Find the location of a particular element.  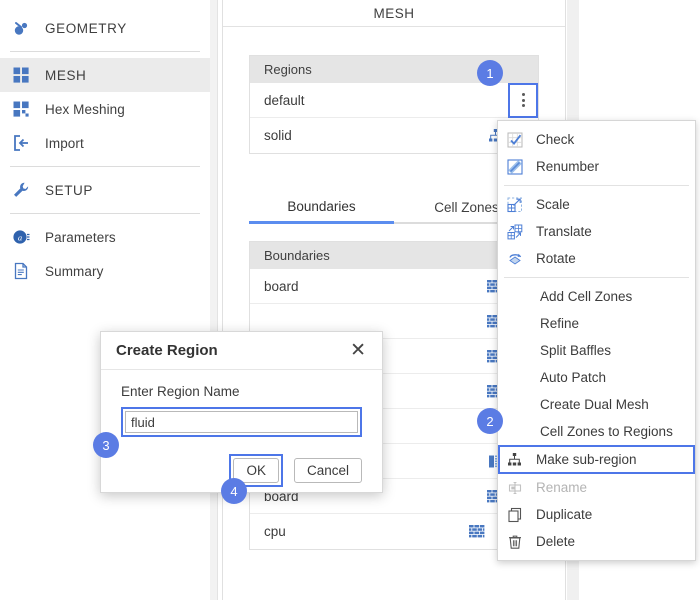

sidebar-item-label: Import is located at coordinates (64, 143).